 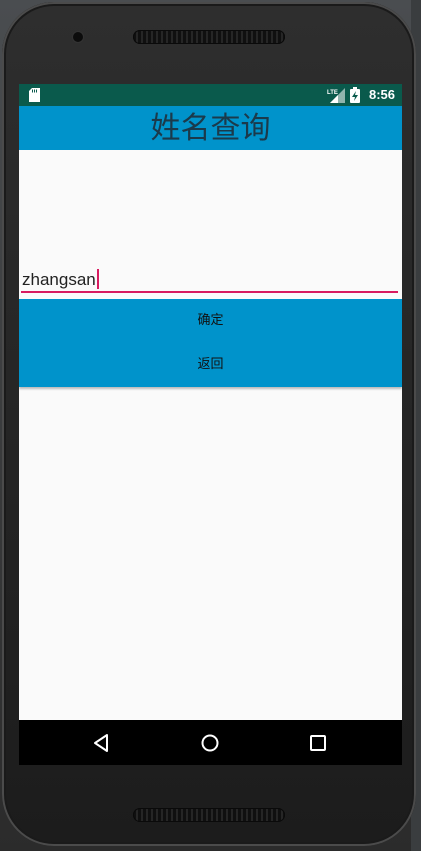 I want to click on page-title: 姓名查询, so click(x=210, y=128).